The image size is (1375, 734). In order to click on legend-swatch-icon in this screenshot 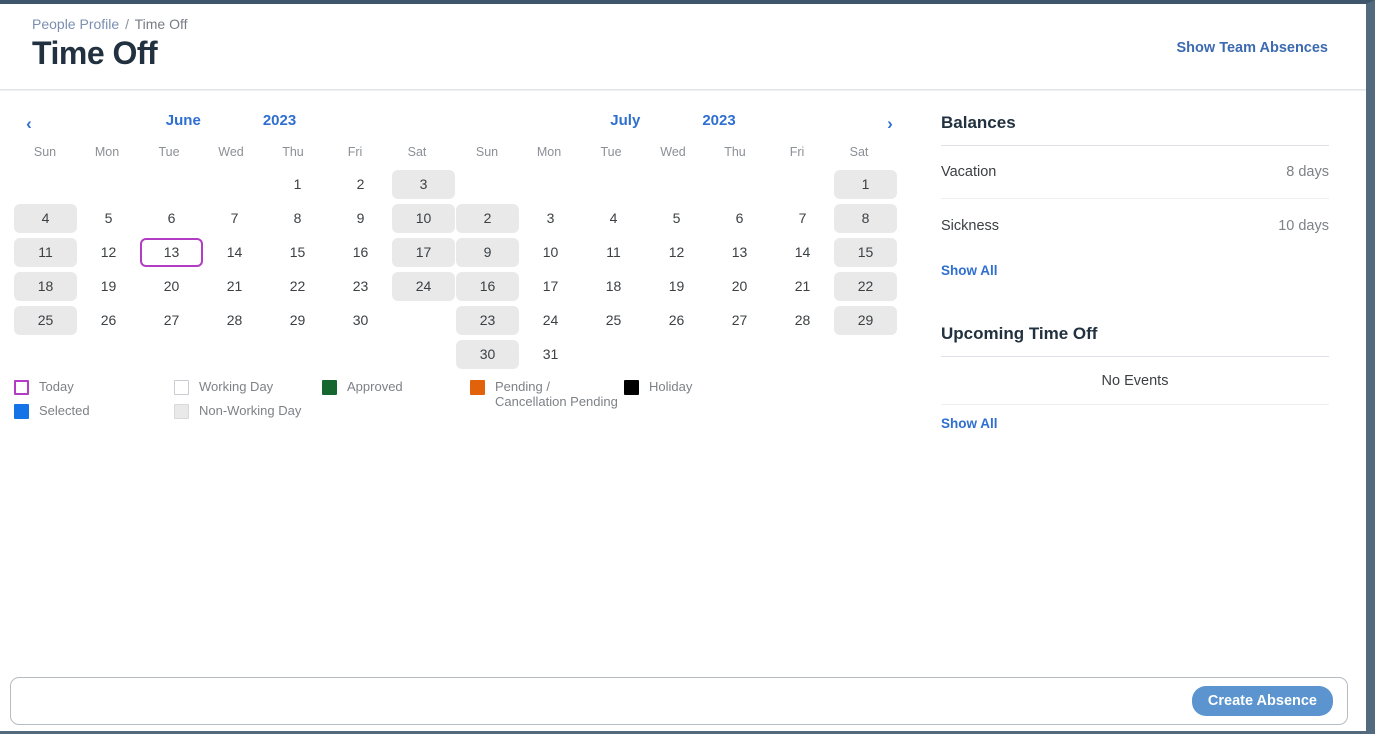, I will do `click(181, 387)`.